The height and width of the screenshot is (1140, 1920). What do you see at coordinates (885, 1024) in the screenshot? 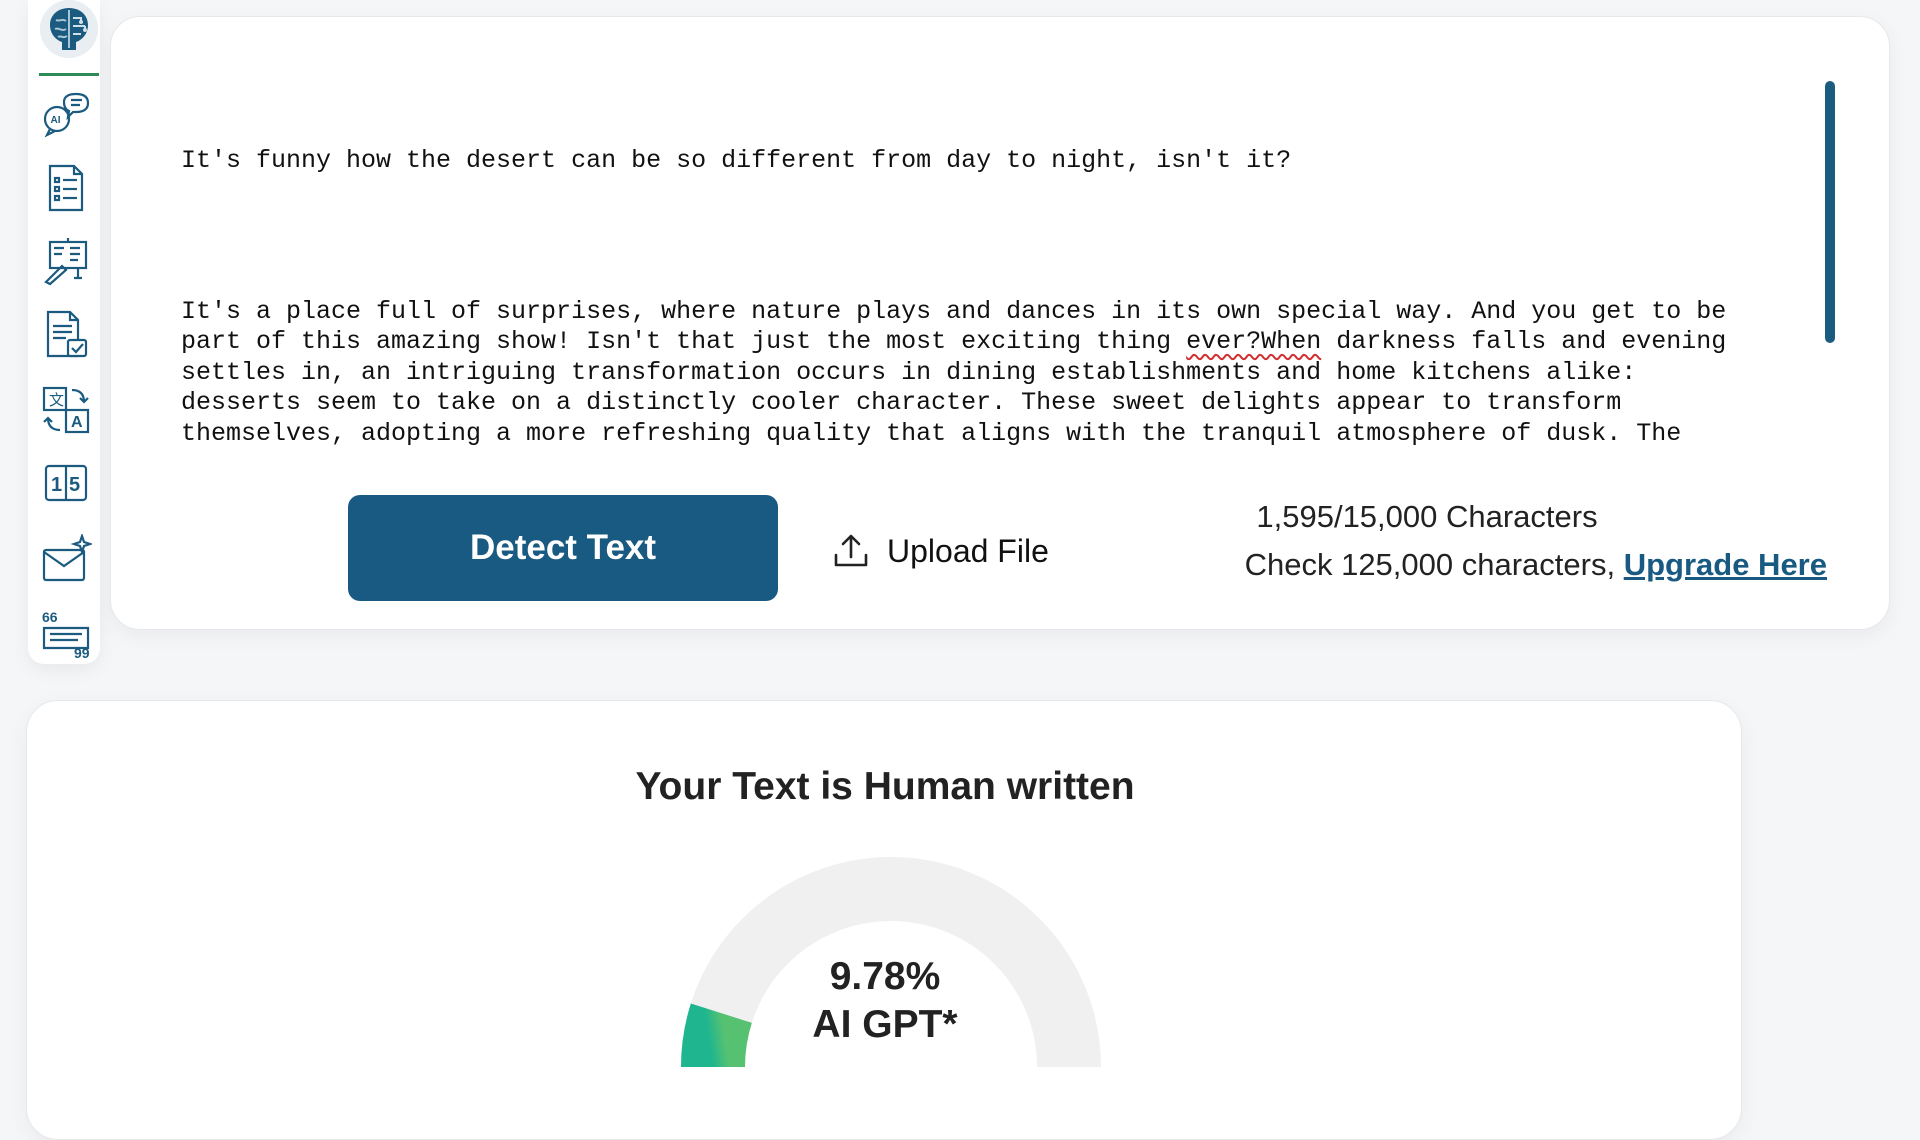
I see `ai-gpt-label: AI GPT*` at bounding box center [885, 1024].